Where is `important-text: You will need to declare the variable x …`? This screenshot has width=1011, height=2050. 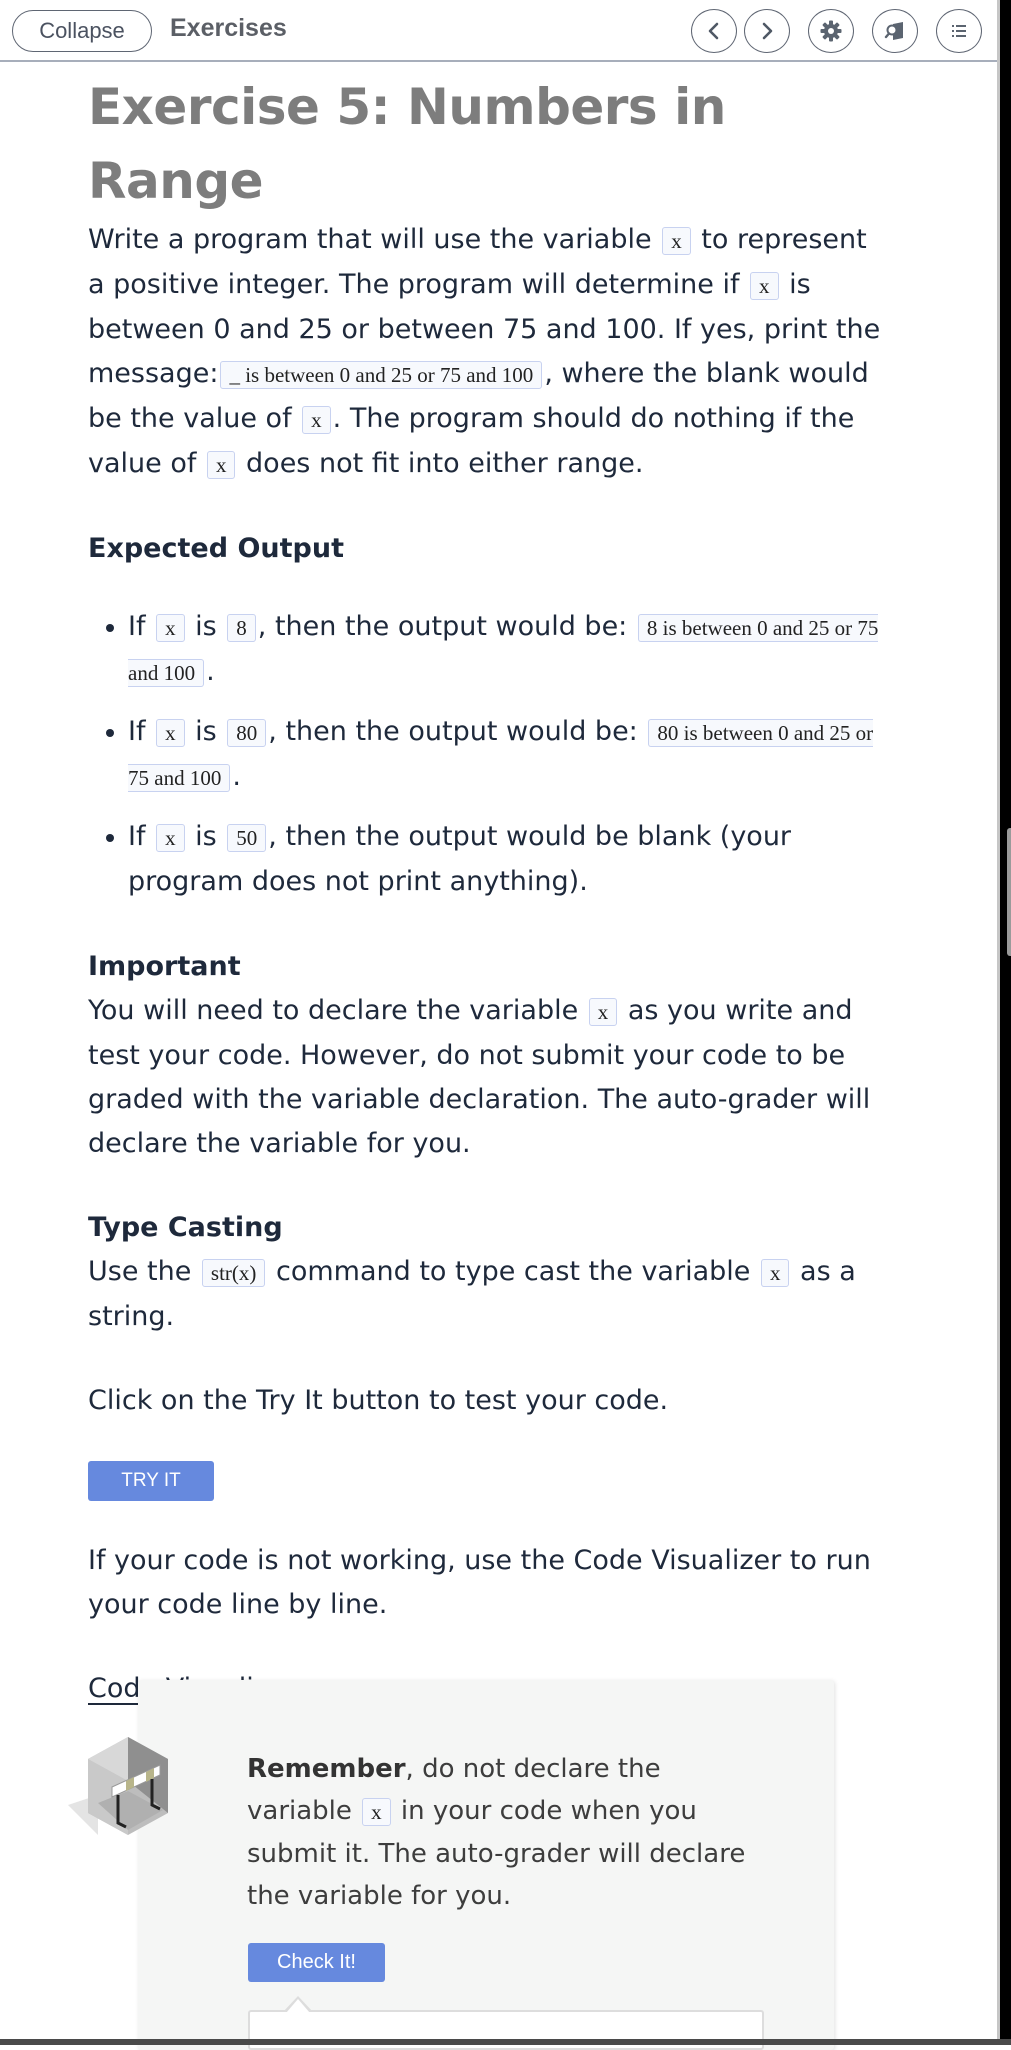
important-text: You will need to declare the variable x … is located at coordinates (488, 1077).